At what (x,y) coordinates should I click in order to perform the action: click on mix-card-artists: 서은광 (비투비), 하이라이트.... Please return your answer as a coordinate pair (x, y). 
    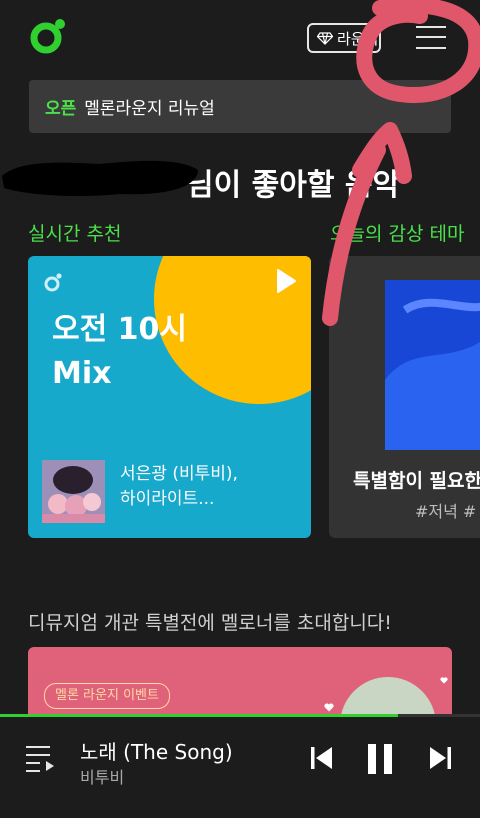
    Looking at the image, I should click on (179, 487).